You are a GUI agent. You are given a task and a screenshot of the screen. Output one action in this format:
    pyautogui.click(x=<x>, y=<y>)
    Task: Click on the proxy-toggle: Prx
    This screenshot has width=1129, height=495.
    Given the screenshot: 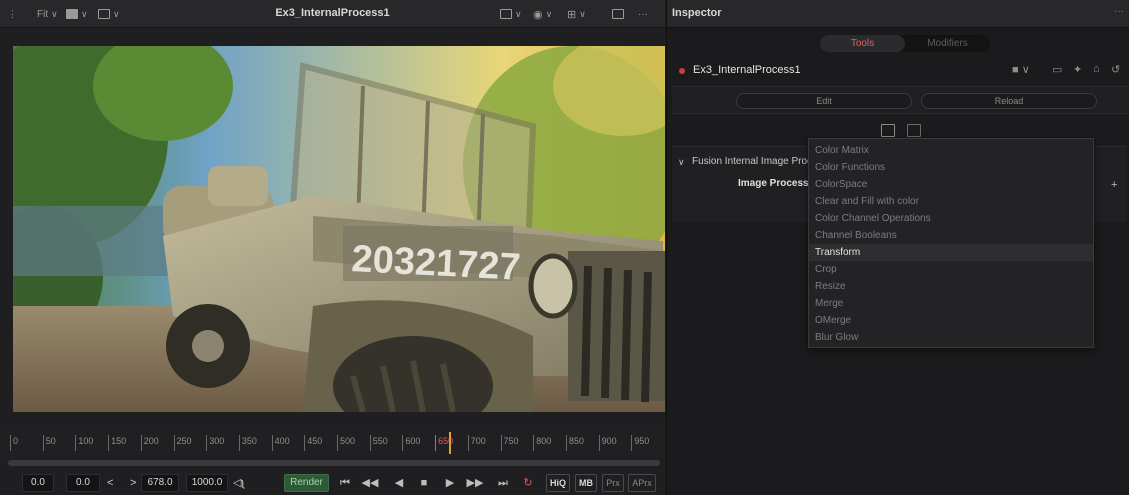 What is the action you would take?
    pyautogui.click(x=613, y=483)
    